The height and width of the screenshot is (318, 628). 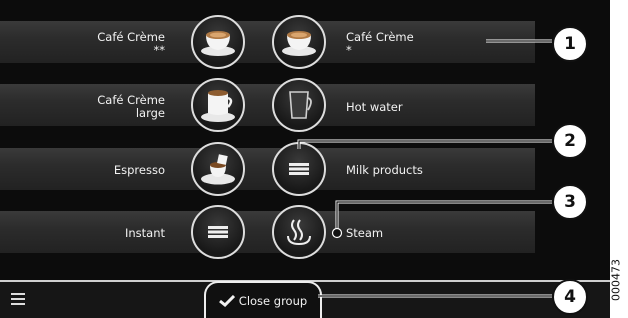 I want to click on image-code-text: 000473, so click(x=616, y=280).